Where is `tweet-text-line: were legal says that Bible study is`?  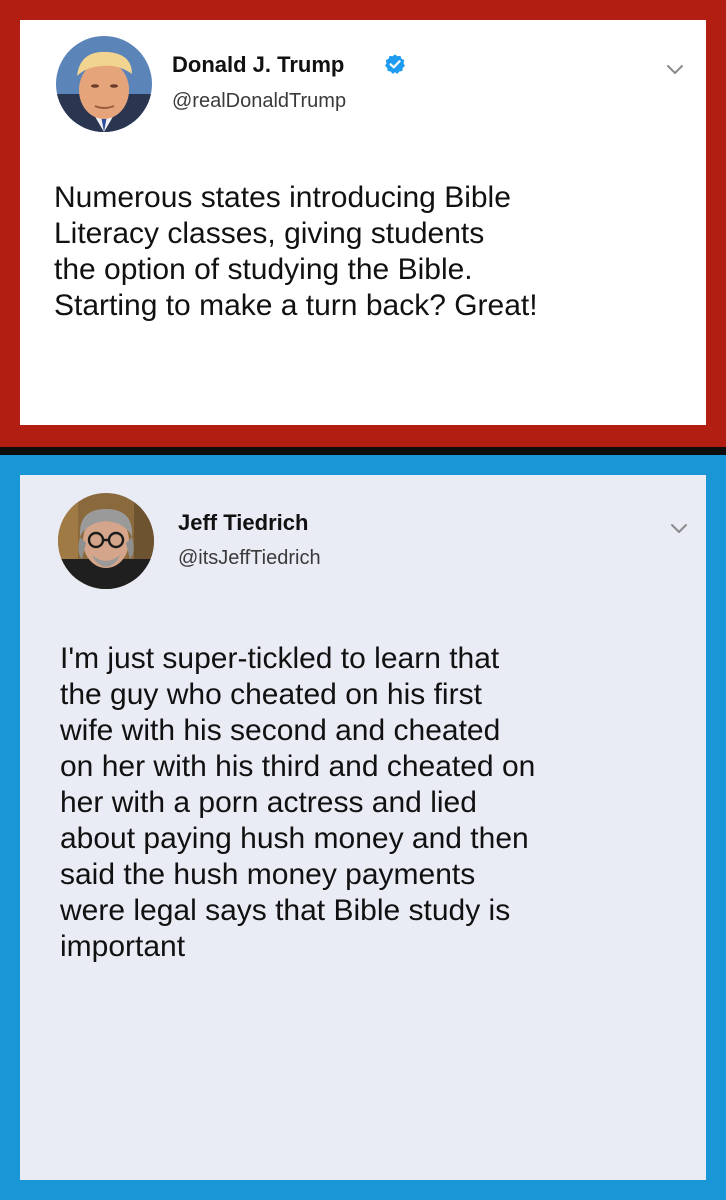 tweet-text-line: were legal says that Bible study is is located at coordinates (285, 910).